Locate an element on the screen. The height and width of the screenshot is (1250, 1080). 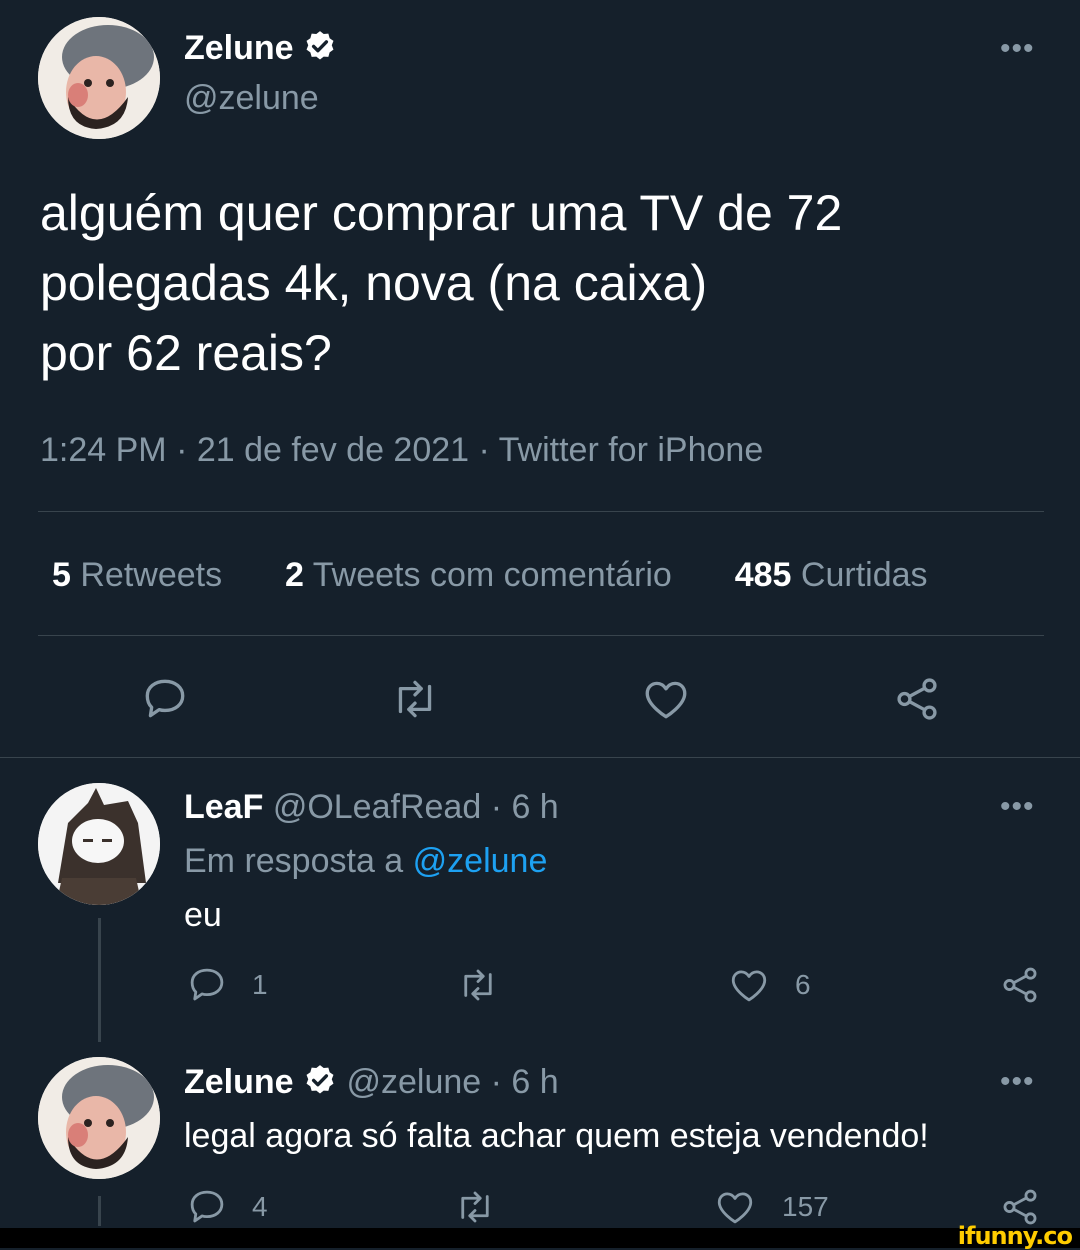
reply-text: eu is located at coordinates (203, 915).